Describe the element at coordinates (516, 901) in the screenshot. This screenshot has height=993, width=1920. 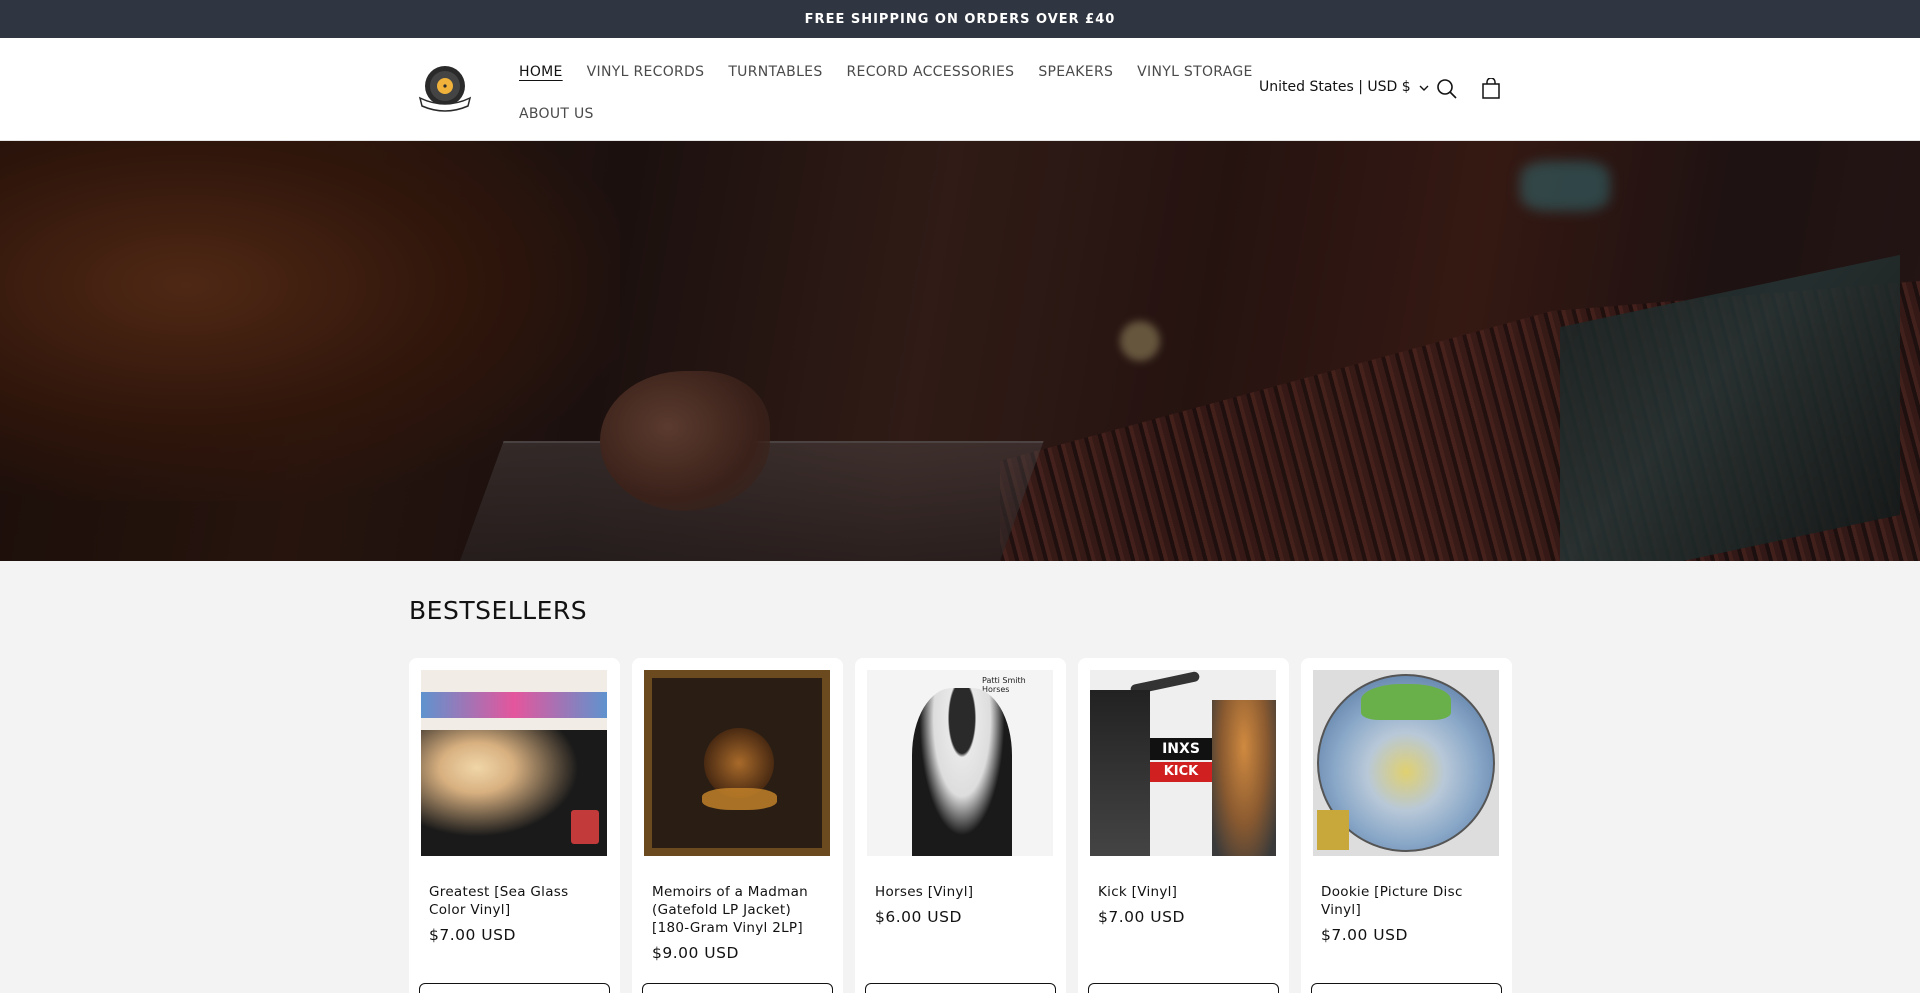
I see `product-title: Greatest [Sea Glass Color Vinyl]` at that location.